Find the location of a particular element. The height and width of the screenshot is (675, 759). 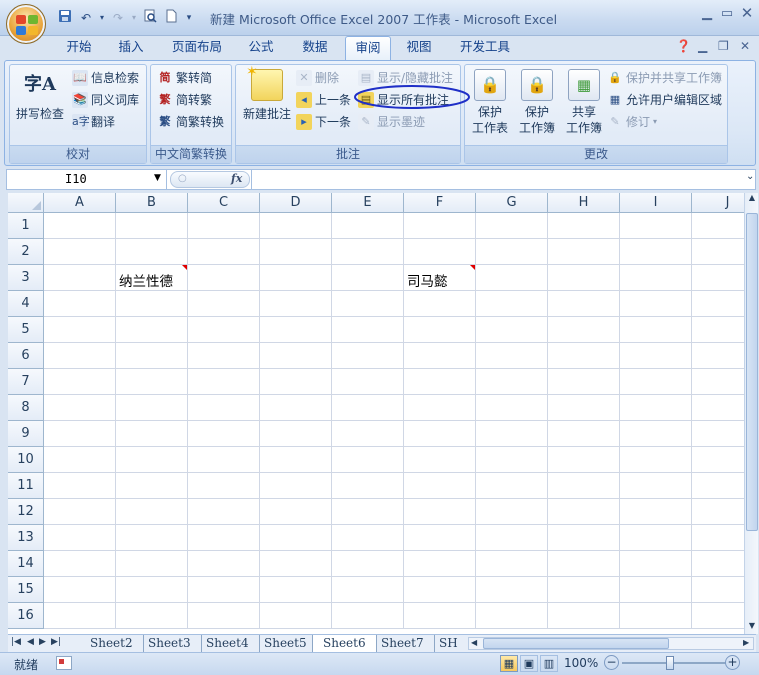

row-header: 13 is located at coordinates (26, 538).